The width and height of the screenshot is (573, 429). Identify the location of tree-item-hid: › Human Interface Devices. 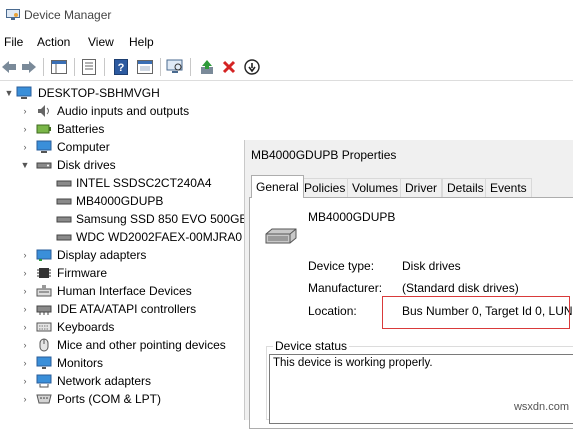
(122, 291).